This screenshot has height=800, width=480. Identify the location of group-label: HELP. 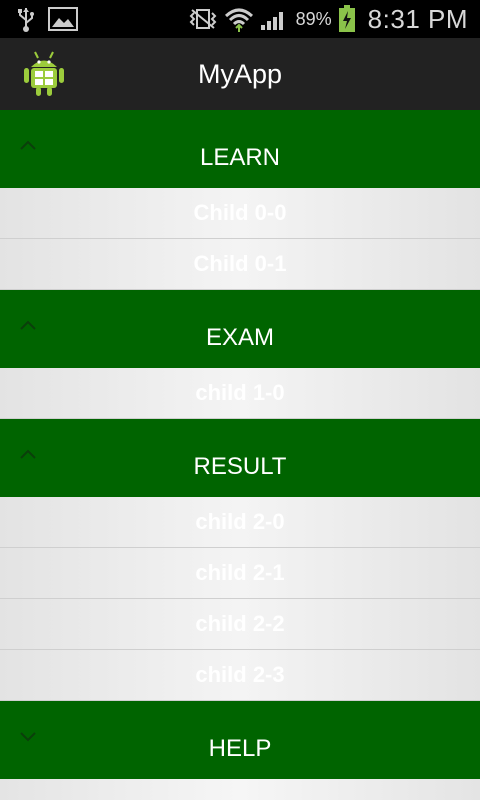
(240, 748).